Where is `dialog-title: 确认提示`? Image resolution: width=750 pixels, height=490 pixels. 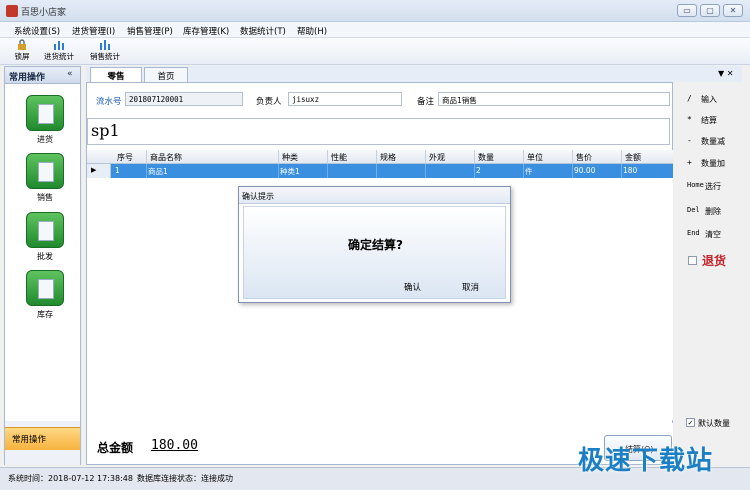 dialog-title: 确认提示 is located at coordinates (374, 195).